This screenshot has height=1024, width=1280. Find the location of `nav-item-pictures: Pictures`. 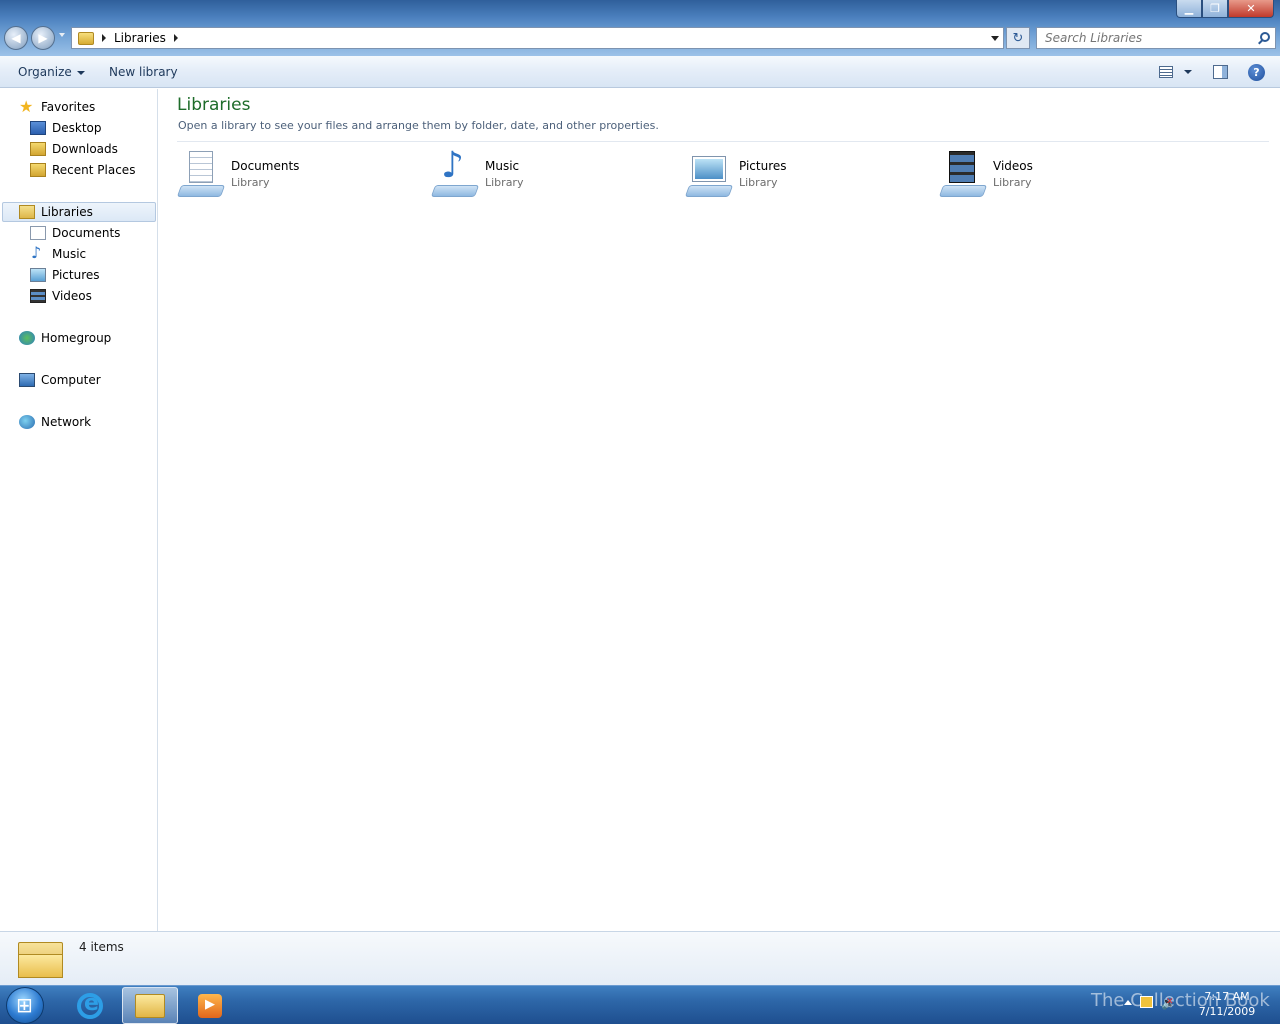

nav-item-pictures: Pictures is located at coordinates (65, 275).